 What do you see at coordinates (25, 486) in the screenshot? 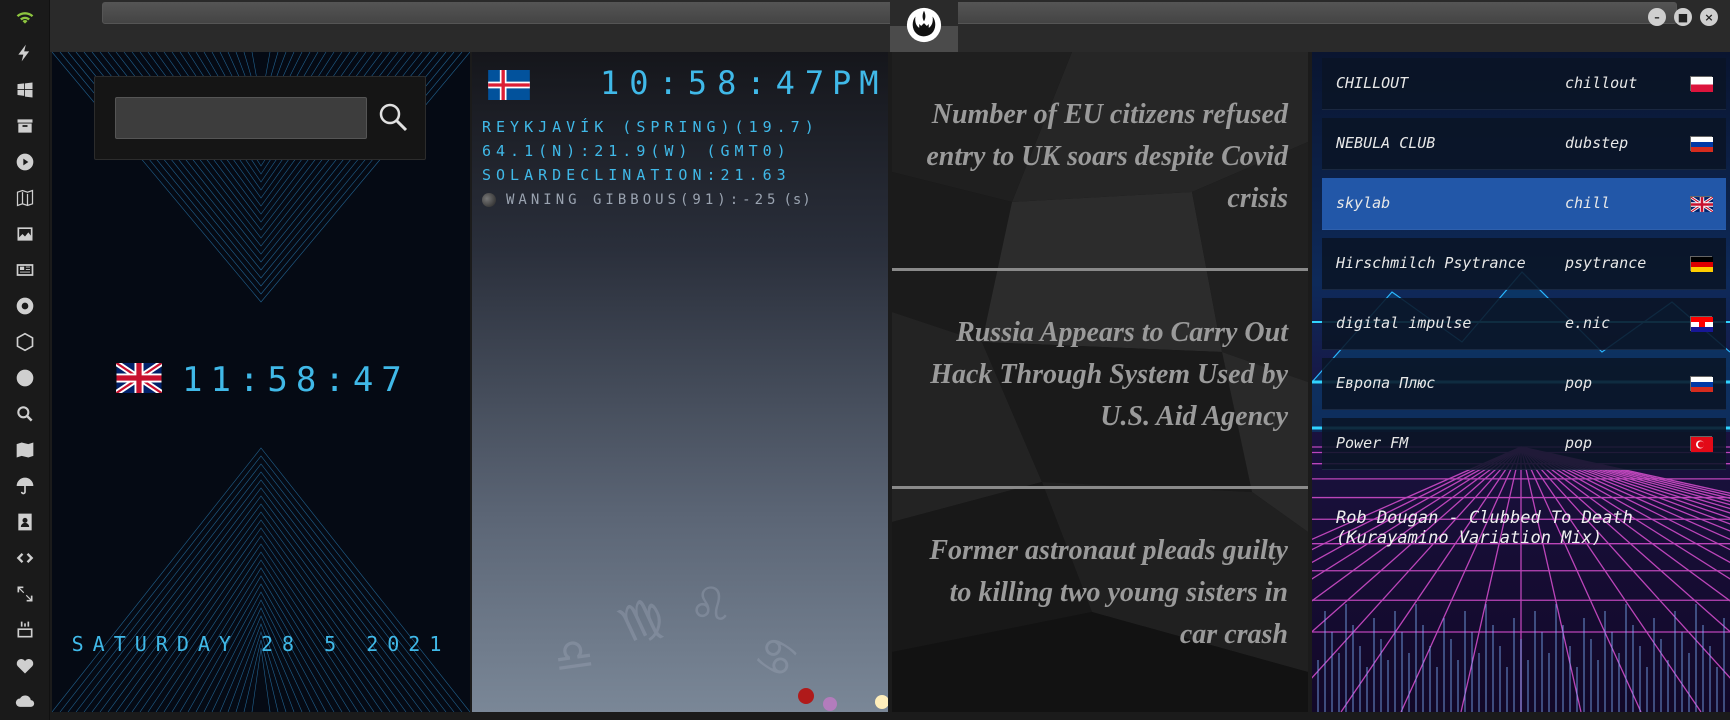
I see `umbrella-icon` at bounding box center [25, 486].